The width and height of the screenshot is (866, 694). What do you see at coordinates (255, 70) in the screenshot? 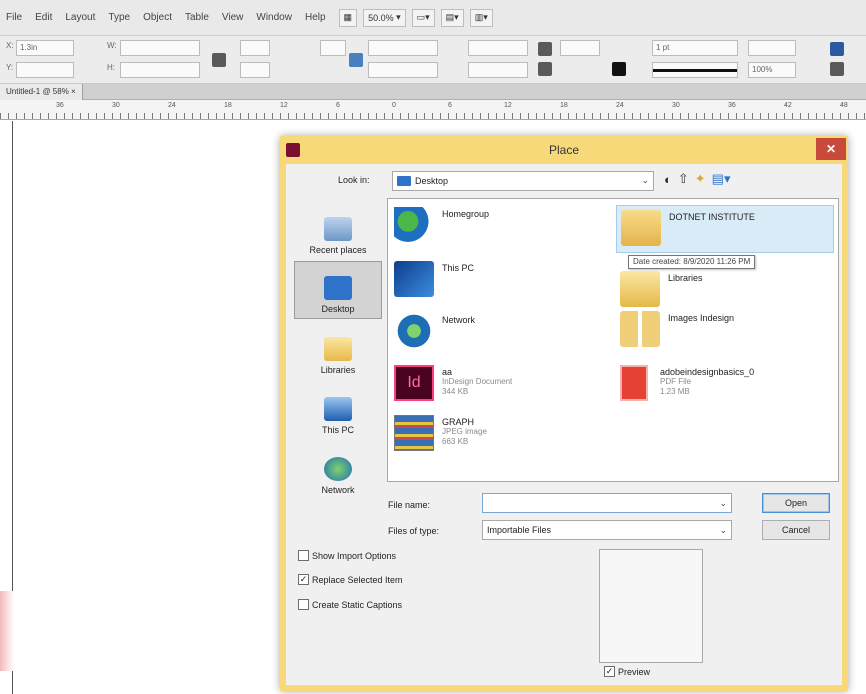
I see `scale-y-field` at bounding box center [255, 70].